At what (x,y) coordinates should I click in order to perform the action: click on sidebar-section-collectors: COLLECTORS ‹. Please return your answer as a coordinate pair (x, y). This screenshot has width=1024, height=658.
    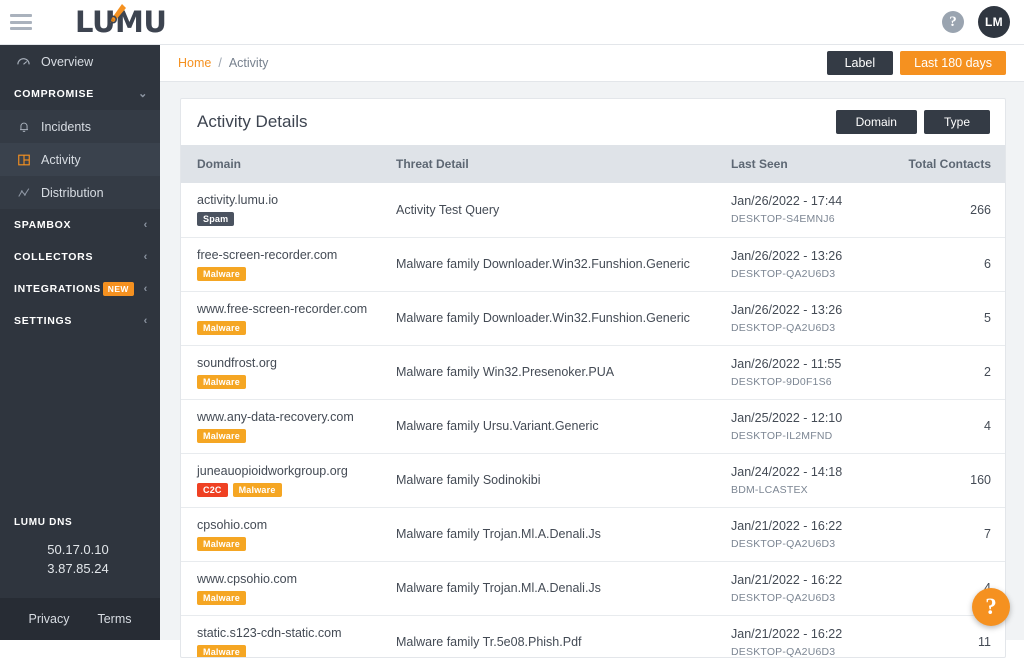
    Looking at the image, I should click on (80, 257).